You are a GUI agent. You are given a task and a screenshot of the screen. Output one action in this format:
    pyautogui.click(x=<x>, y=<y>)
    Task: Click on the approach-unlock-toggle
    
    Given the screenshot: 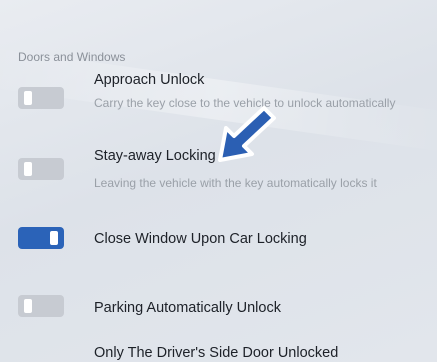 What is the action you would take?
    pyautogui.click(x=41, y=98)
    